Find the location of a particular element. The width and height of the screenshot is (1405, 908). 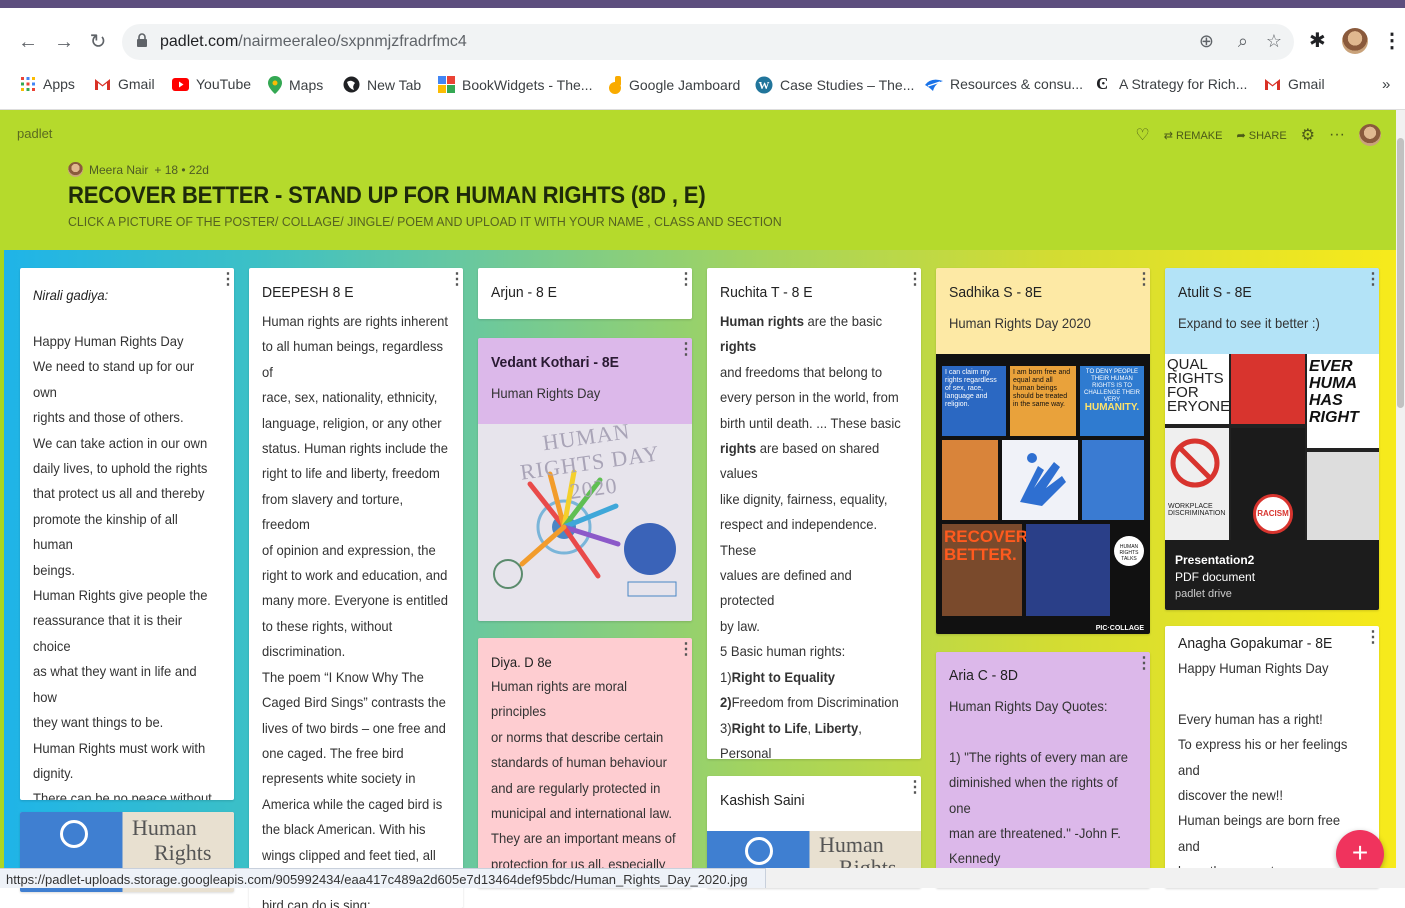

post-line: Human Rights Day Quotes: is located at coordinates (1042, 706).